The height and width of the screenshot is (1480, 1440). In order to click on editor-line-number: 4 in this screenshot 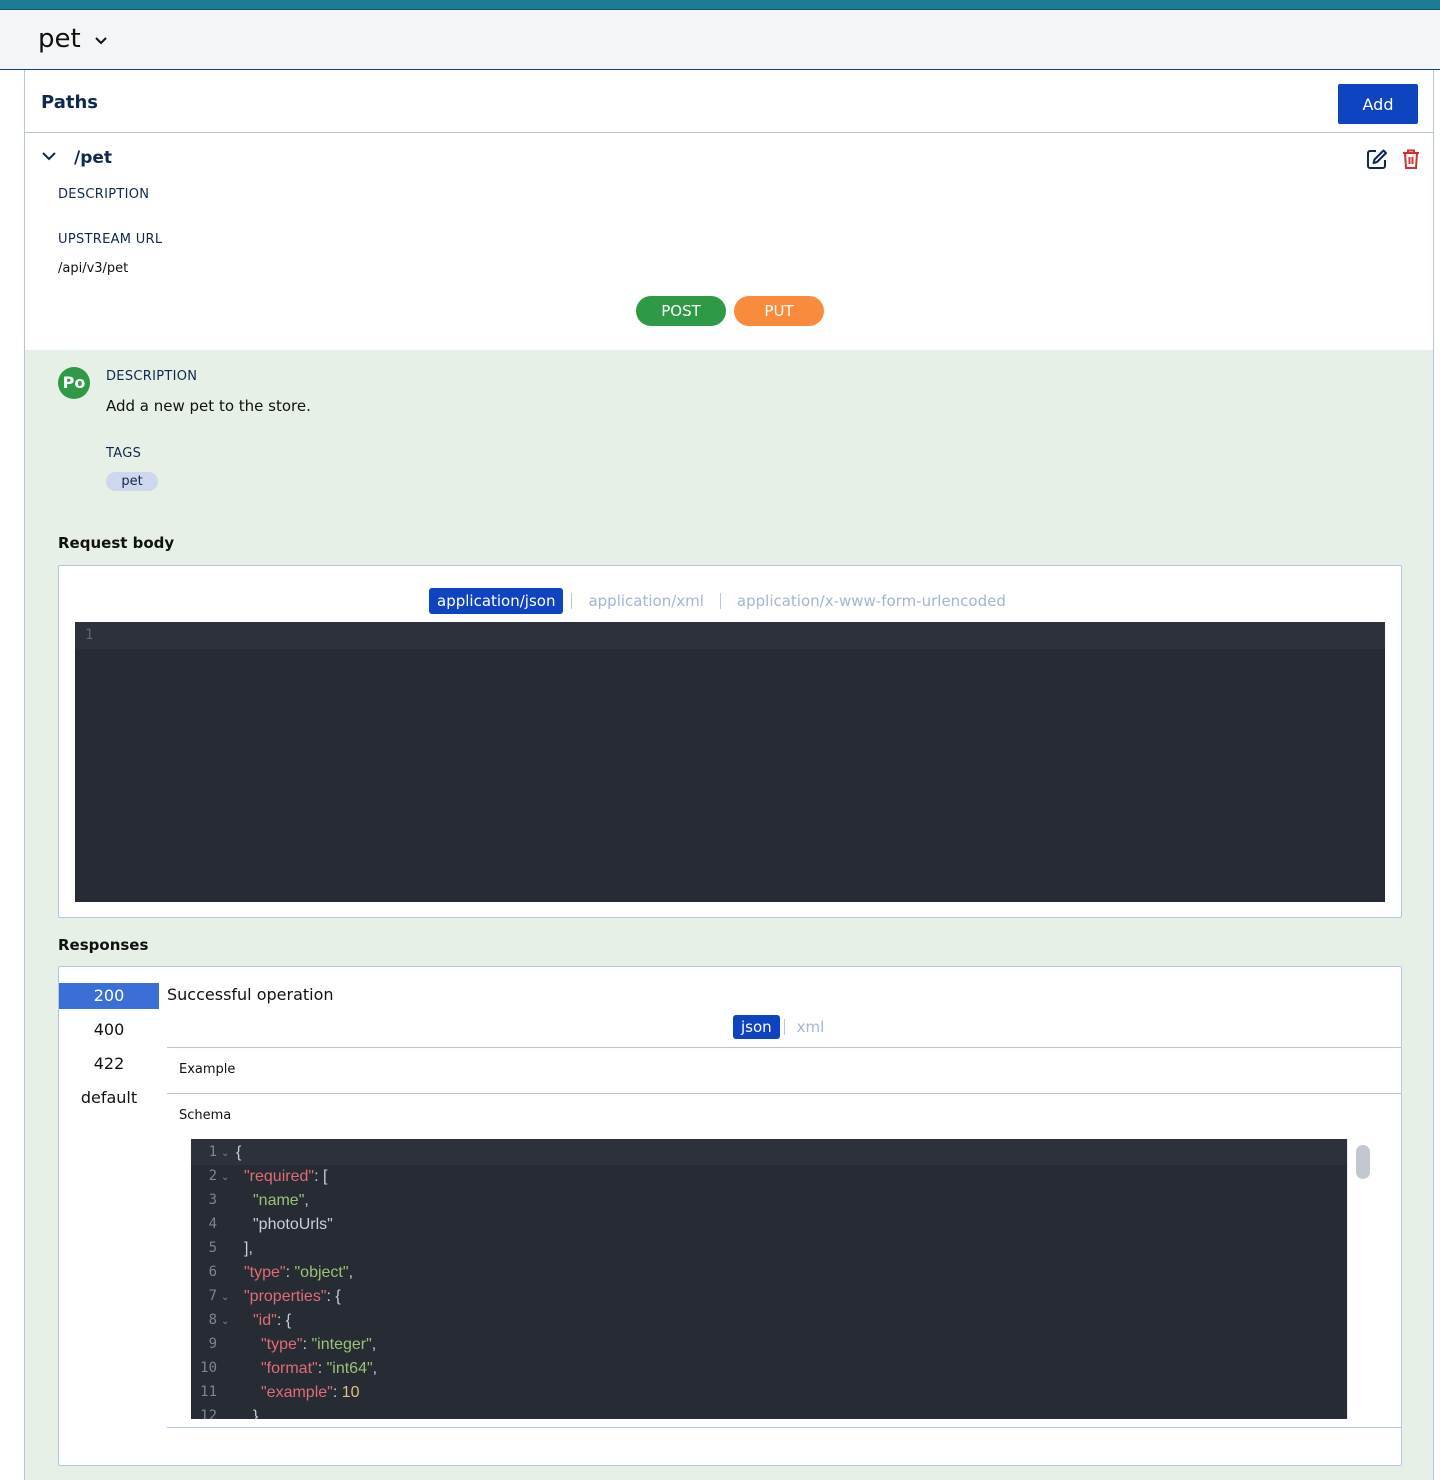, I will do `click(212, 1224)`.